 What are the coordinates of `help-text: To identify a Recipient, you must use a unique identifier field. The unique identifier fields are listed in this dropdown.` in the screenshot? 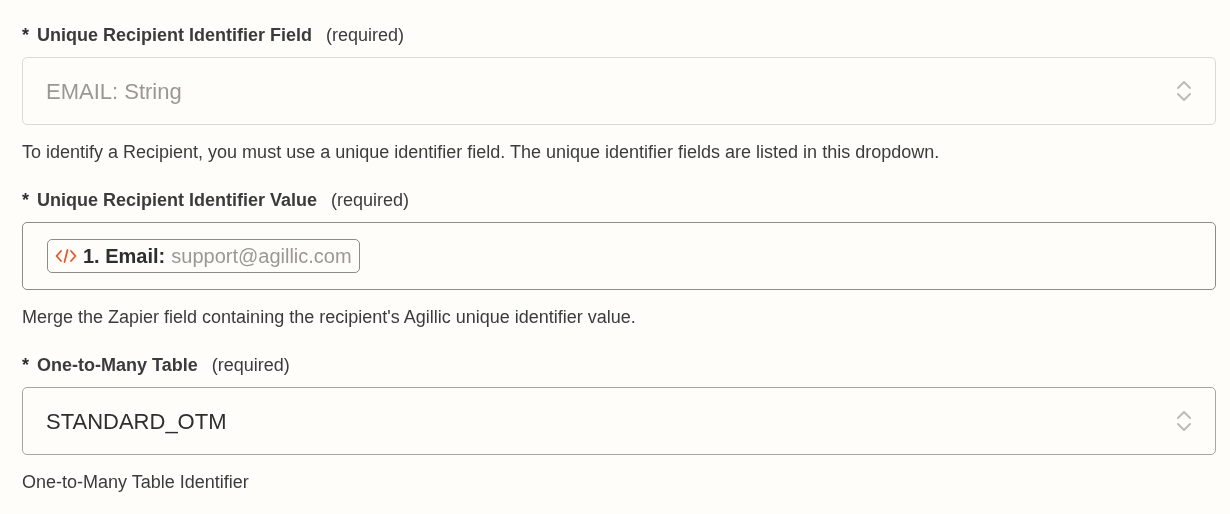 It's located at (481, 152).